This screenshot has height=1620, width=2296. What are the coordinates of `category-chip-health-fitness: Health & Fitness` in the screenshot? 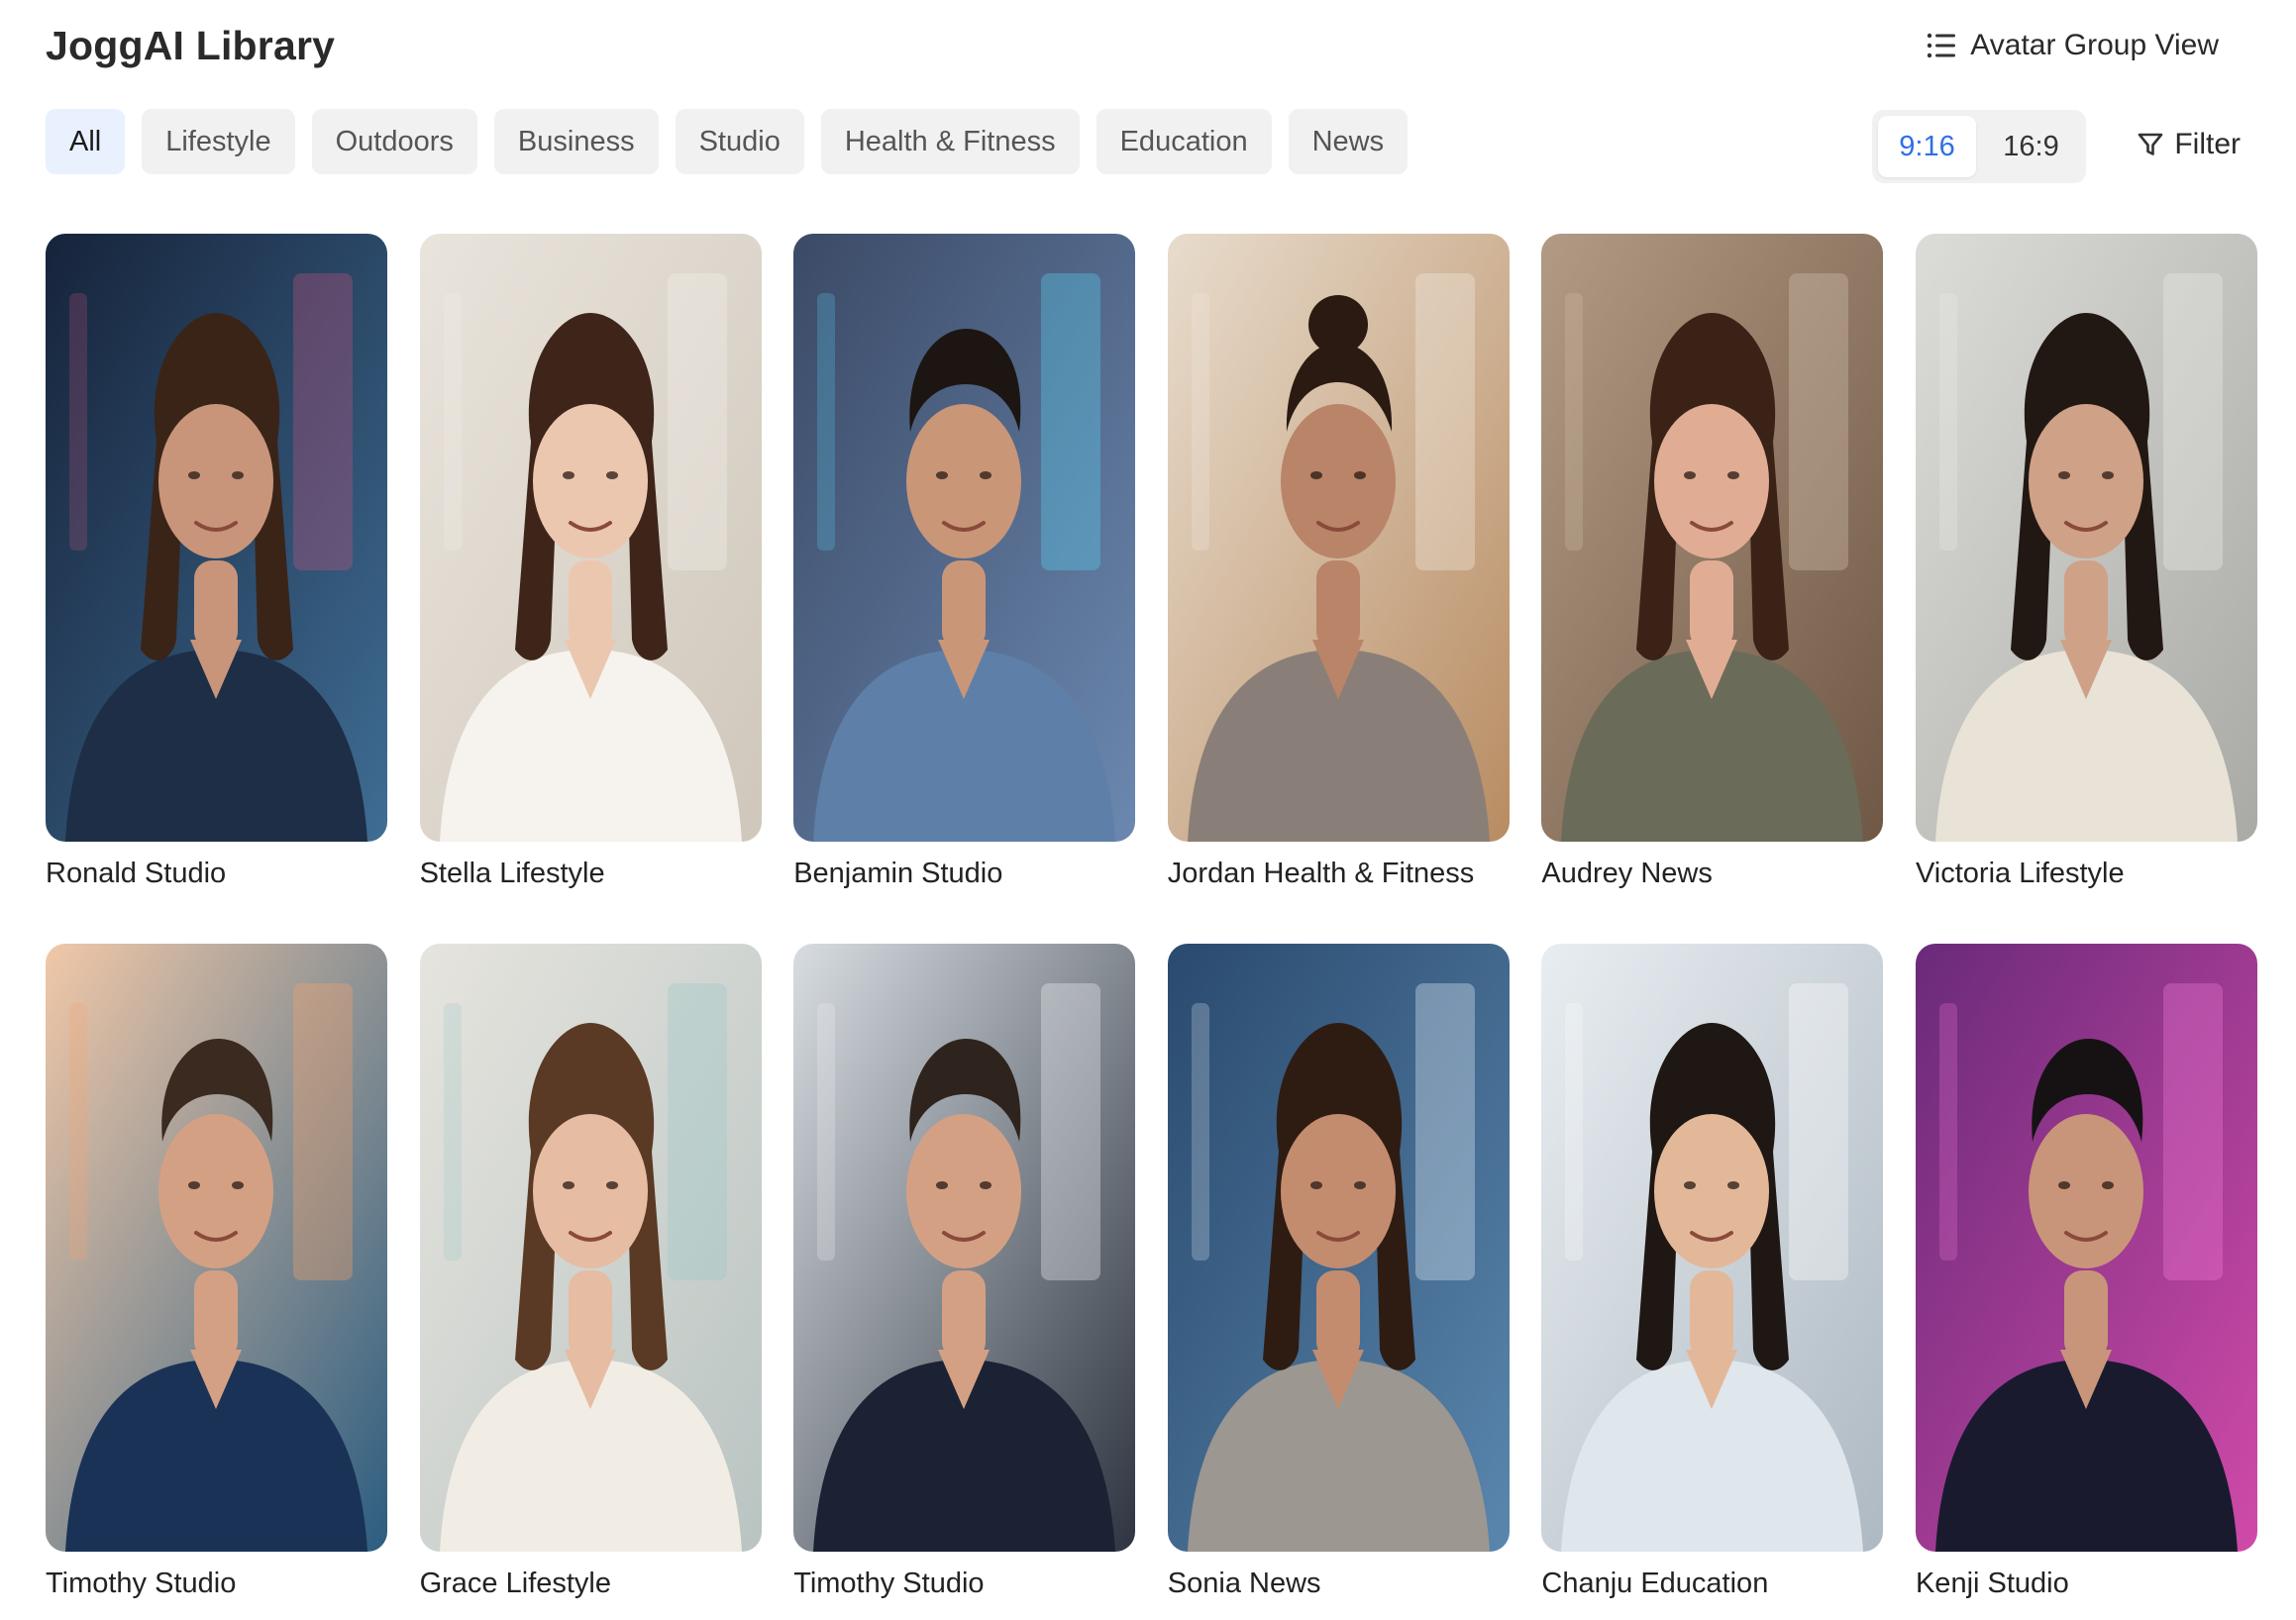 It's located at (950, 141).